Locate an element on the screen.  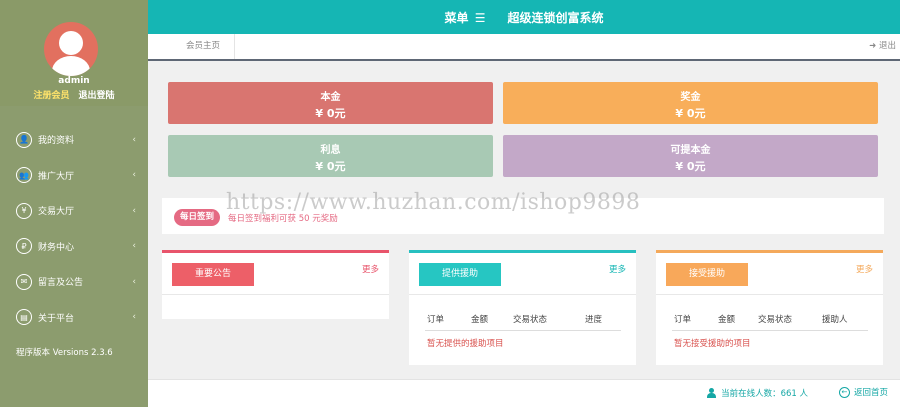
sidebar-item-trading: ¥ 交易大厅 ‹ is located at coordinates (74, 211).